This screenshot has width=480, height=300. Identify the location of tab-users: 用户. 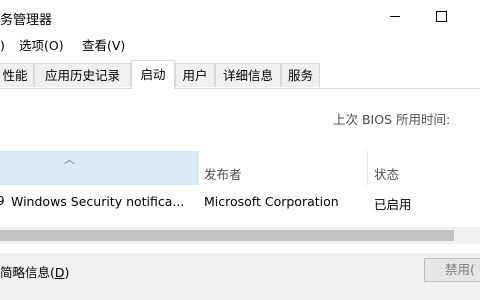
(195, 75).